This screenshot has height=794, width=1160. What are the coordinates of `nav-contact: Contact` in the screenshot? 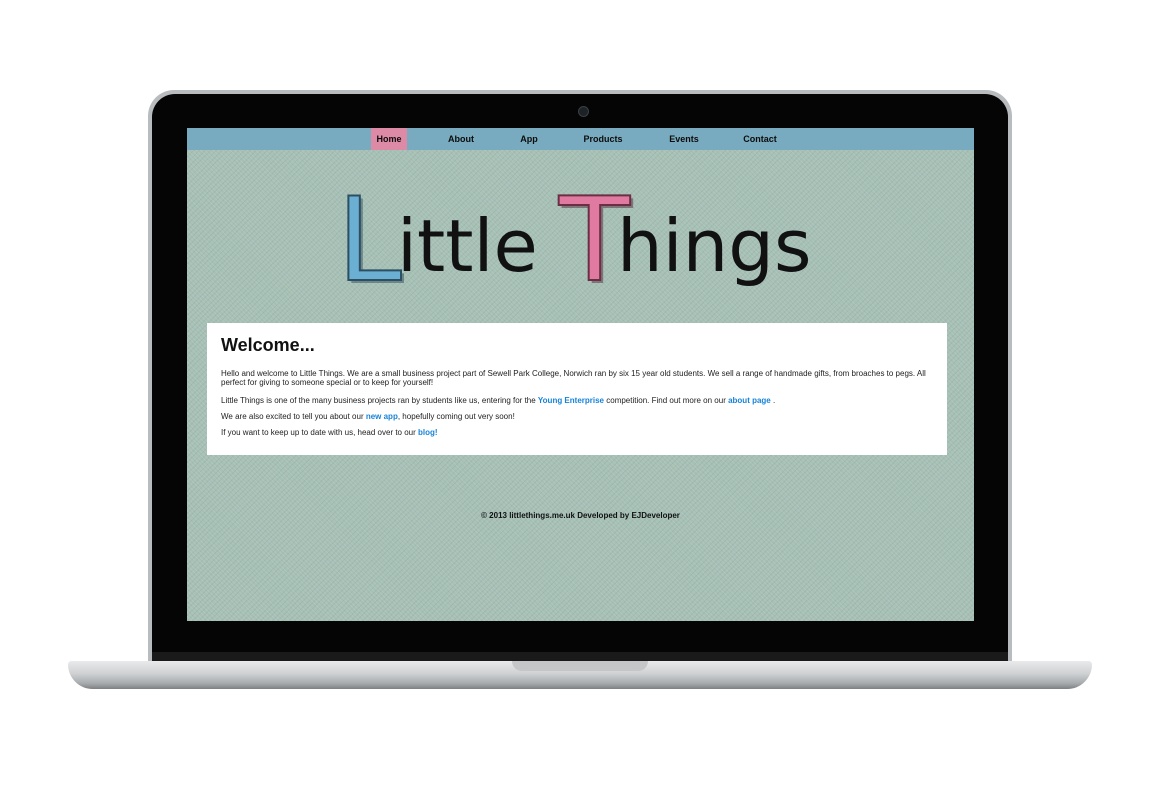 It's located at (760, 139).